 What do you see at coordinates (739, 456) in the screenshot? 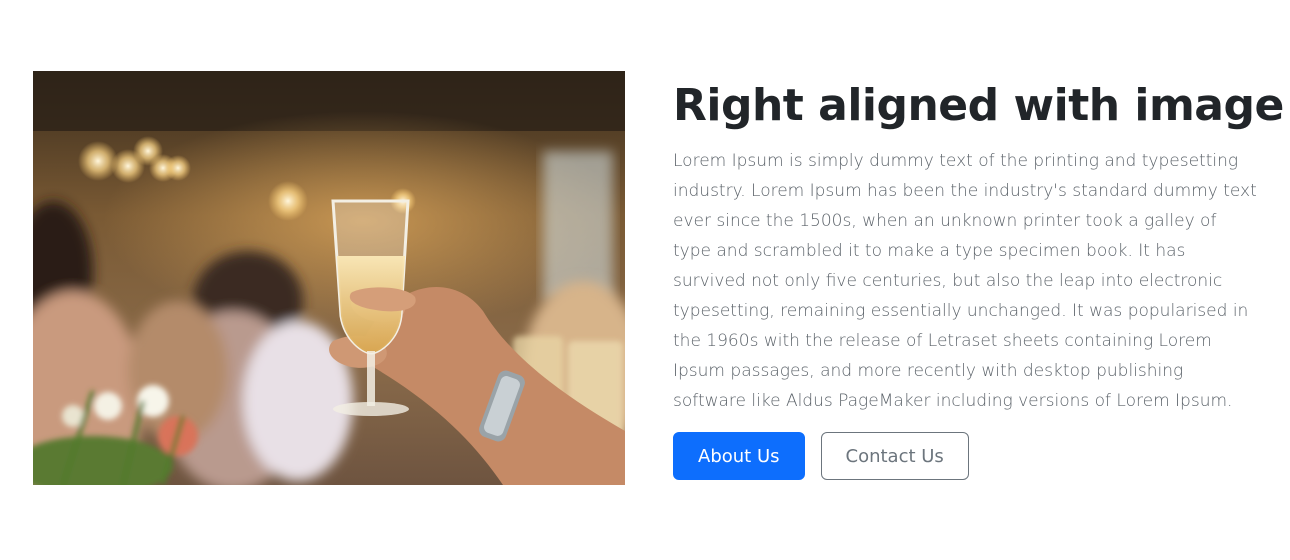
I see `about-us-button: About Us` at bounding box center [739, 456].